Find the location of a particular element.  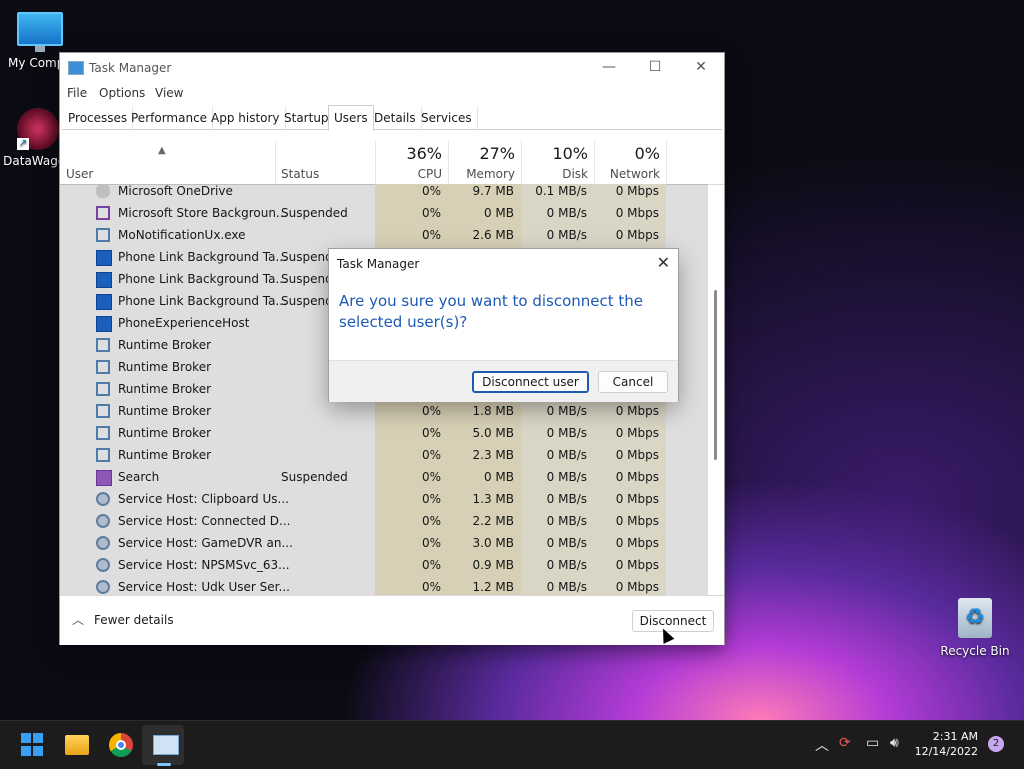

taskbar: ︿ ⟳ ▭ 🔊︎ 2:31 AM 12/14/2022 2 is located at coordinates (512, 744).